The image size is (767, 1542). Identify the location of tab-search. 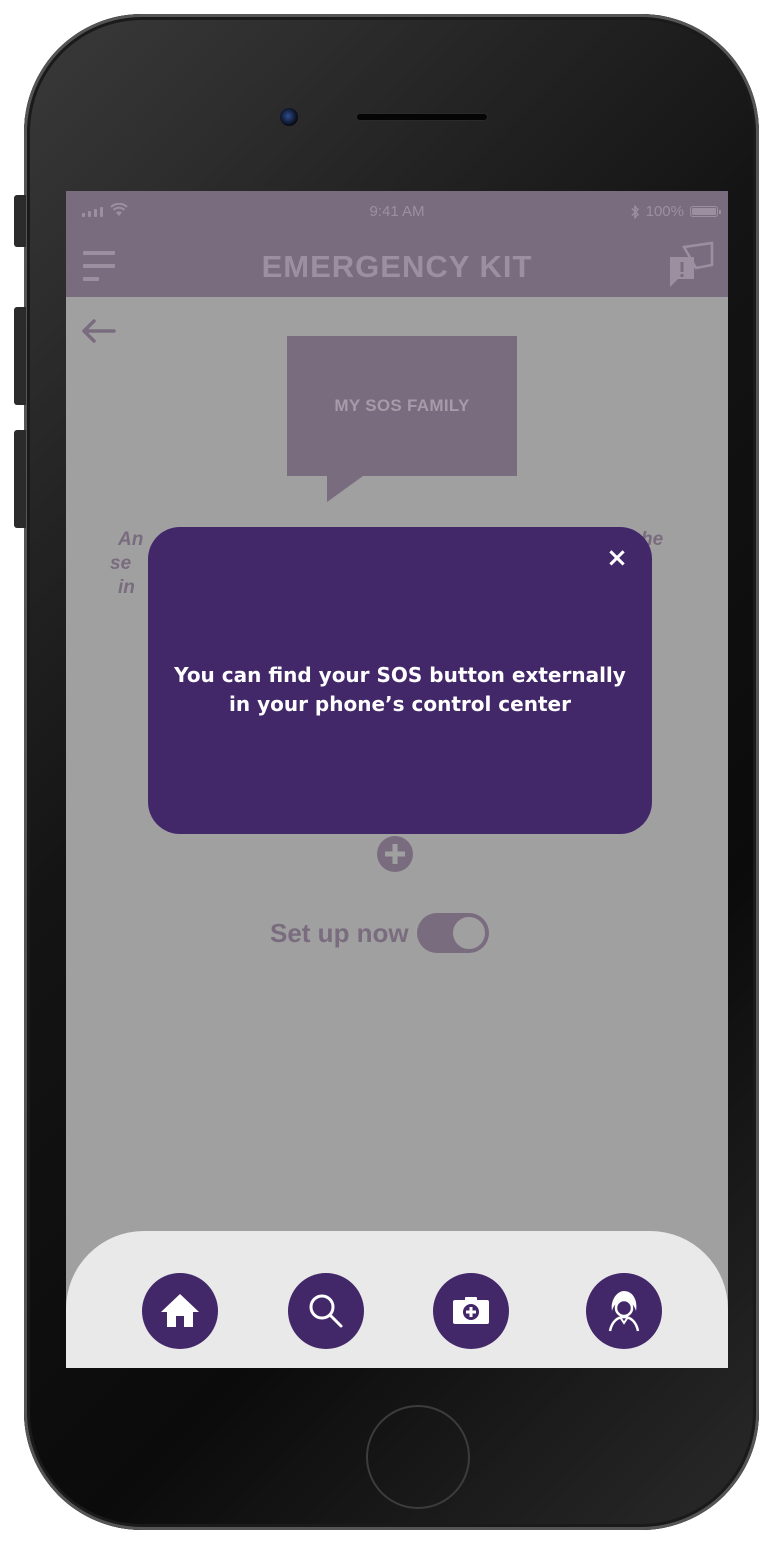
(326, 1311).